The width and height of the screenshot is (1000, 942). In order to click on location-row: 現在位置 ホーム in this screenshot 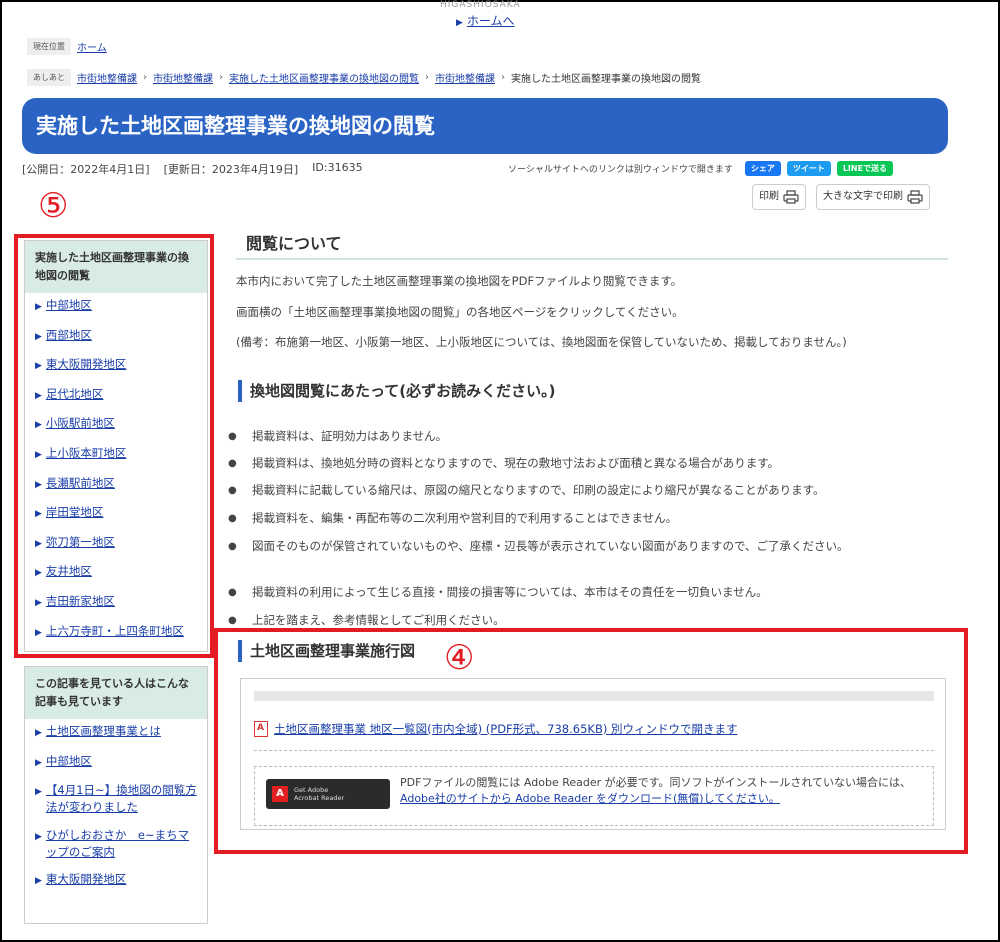, I will do `click(67, 46)`.